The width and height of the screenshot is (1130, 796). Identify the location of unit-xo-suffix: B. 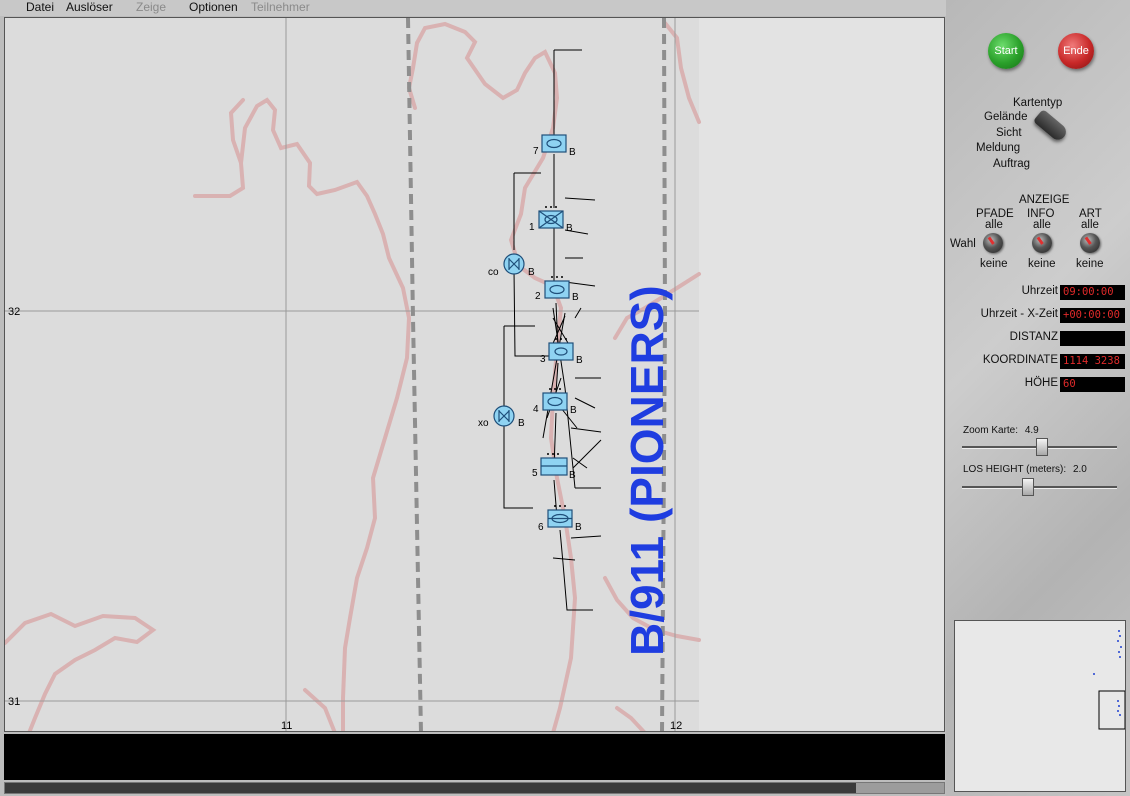
(521, 423).